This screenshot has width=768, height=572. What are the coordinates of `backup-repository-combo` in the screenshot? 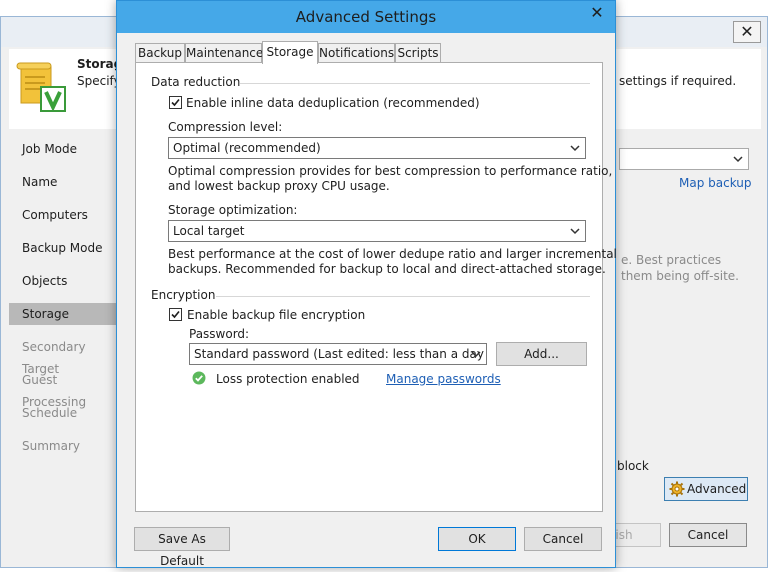 It's located at (684, 159).